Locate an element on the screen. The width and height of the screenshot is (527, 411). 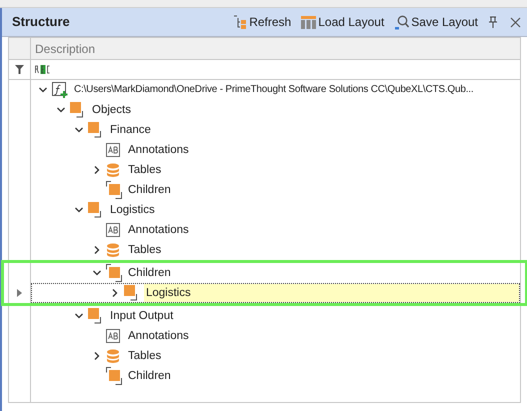
formula-file-icon is located at coordinates (60, 90).